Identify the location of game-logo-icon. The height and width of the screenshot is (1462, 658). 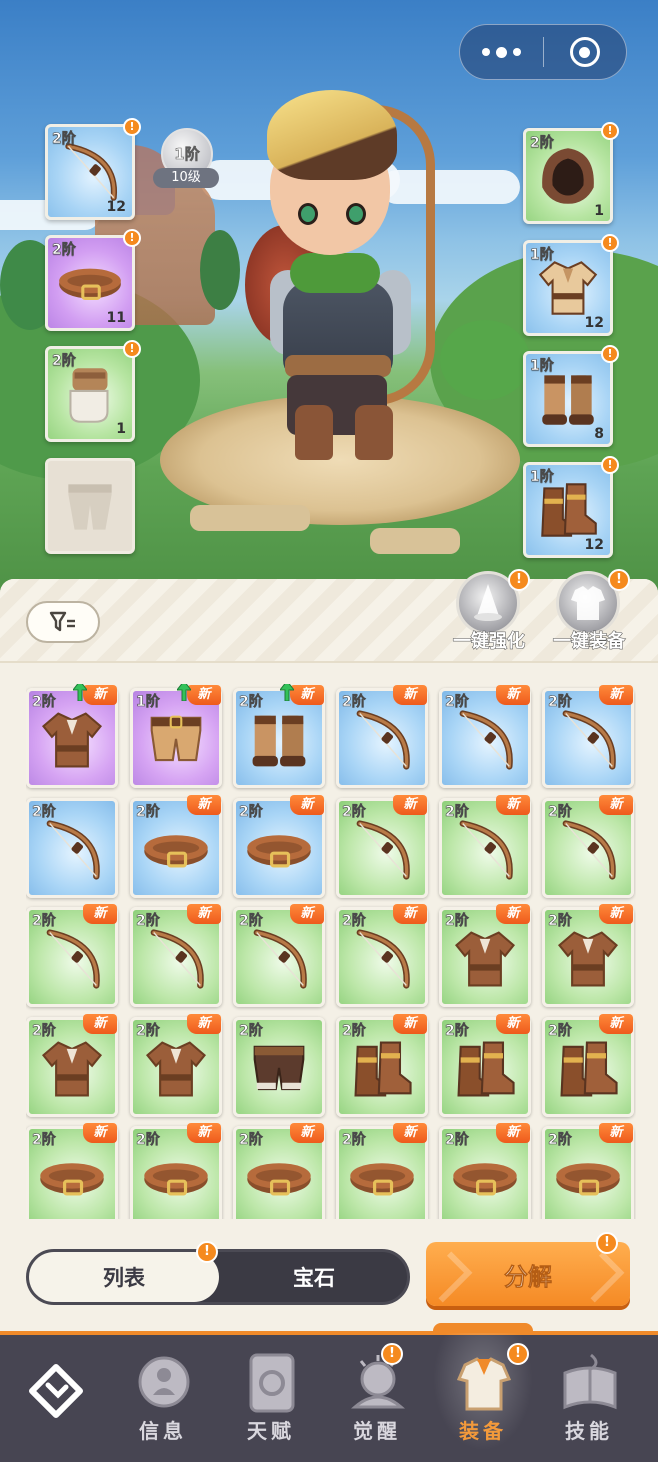
(56, 1391).